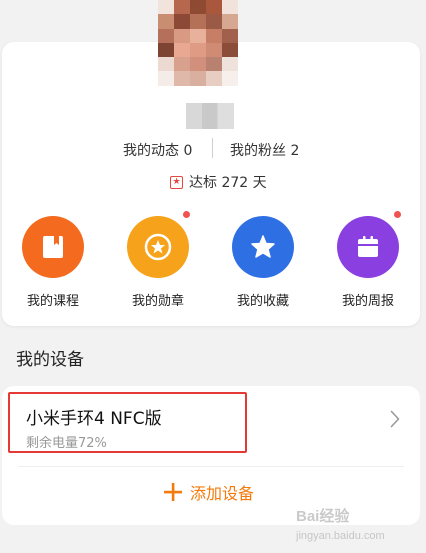 Image resolution: width=426 pixels, height=553 pixels. Describe the element at coordinates (308, 516) in the screenshot. I see `watermark-brand: Bai` at that location.